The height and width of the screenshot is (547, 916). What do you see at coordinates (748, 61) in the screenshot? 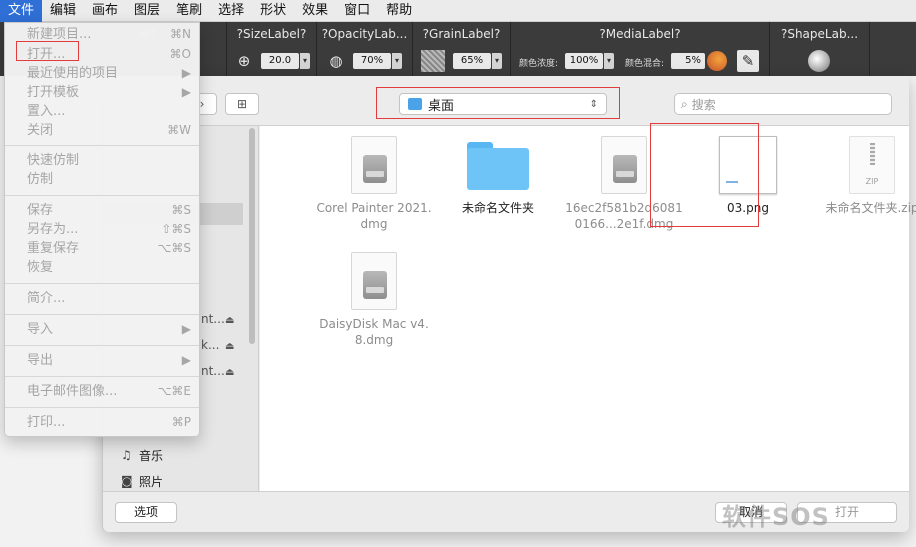
I see `brush-tool-icon: ✎` at bounding box center [748, 61].